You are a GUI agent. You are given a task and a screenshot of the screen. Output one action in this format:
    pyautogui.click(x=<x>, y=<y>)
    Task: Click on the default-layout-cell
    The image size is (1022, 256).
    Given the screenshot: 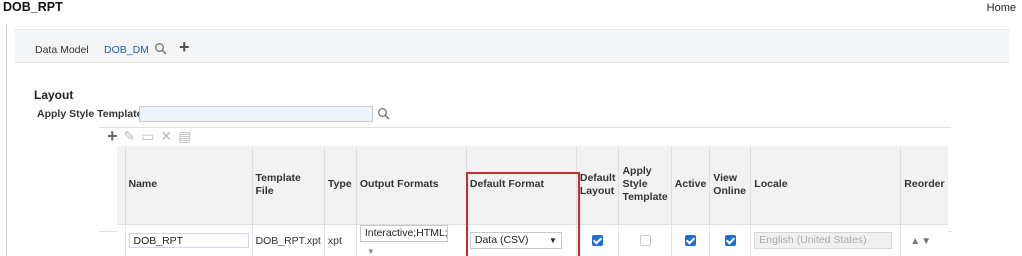 What is the action you would take?
    pyautogui.click(x=598, y=240)
    